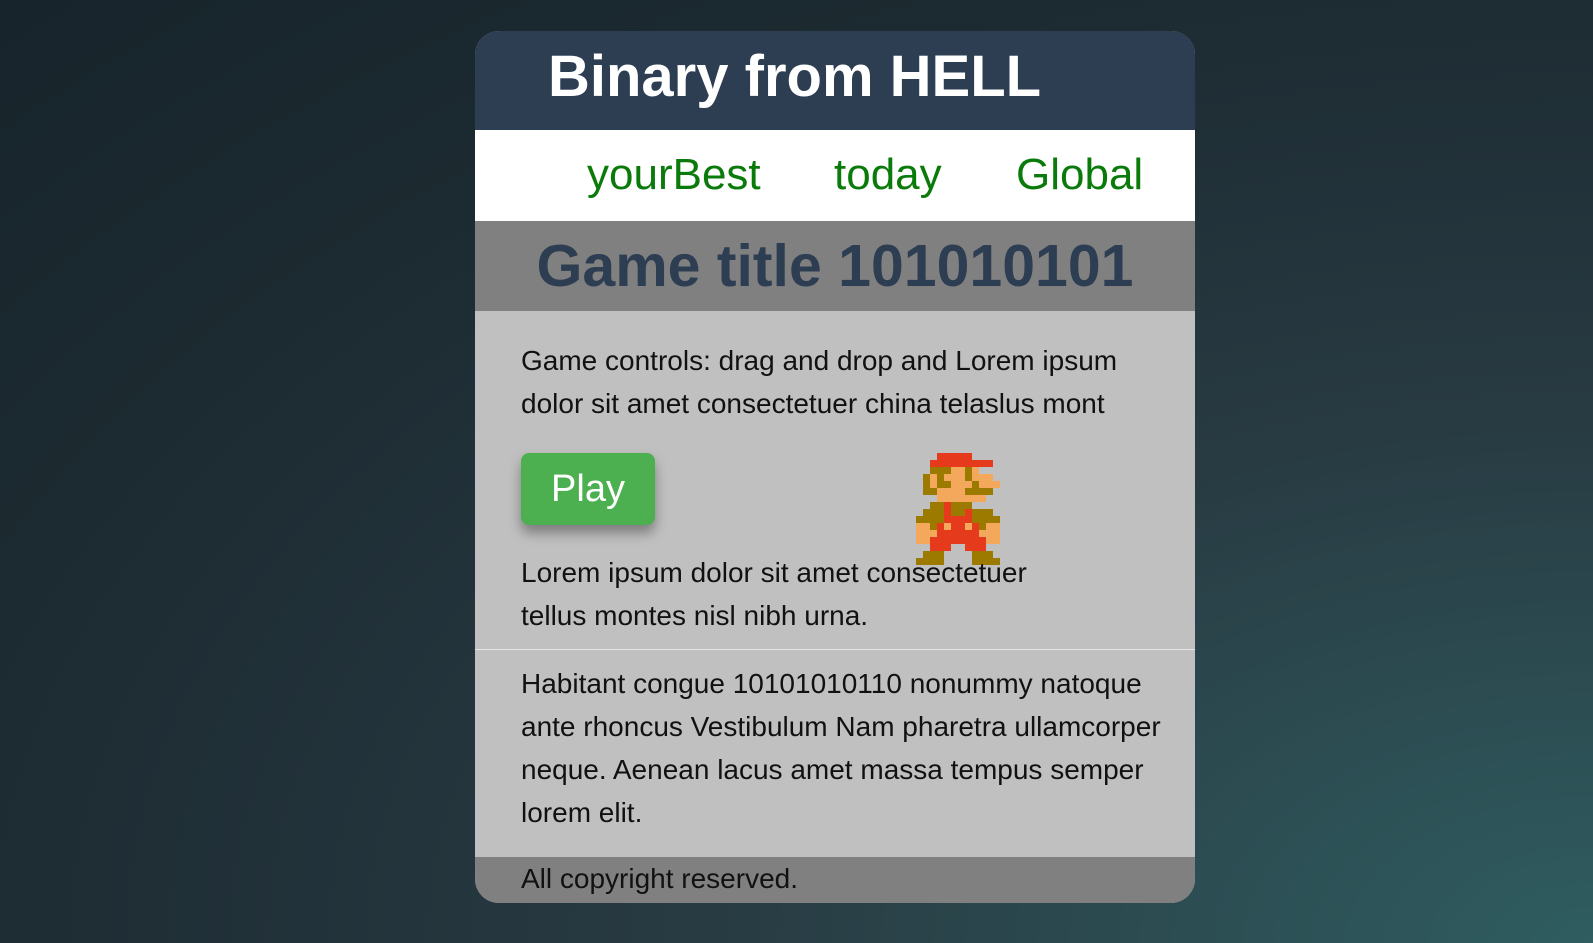 The image size is (1593, 943). What do you see at coordinates (588, 489) in the screenshot?
I see `play-button: Play` at bounding box center [588, 489].